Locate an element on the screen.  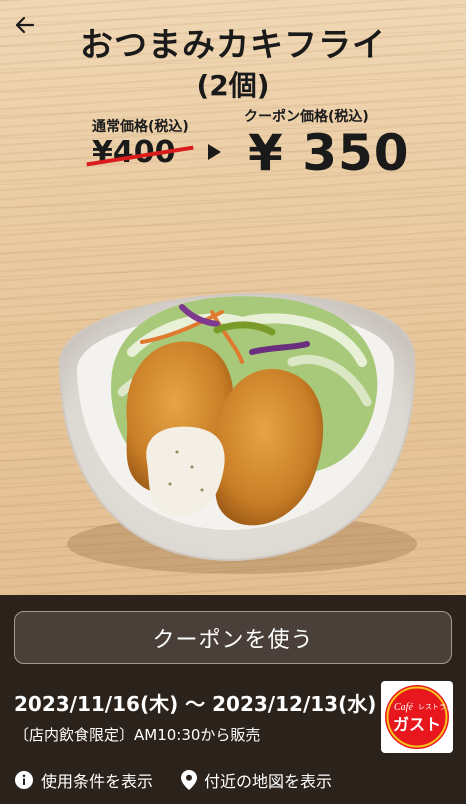
coupon-price: ¥ 350 is located at coordinates (329, 153).